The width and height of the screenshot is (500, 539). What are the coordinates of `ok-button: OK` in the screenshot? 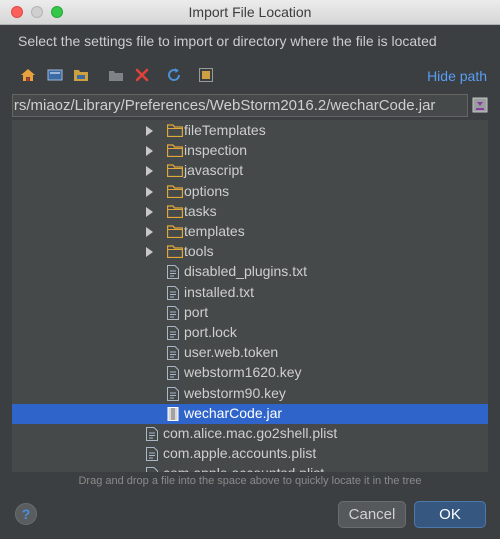 It's located at (450, 514).